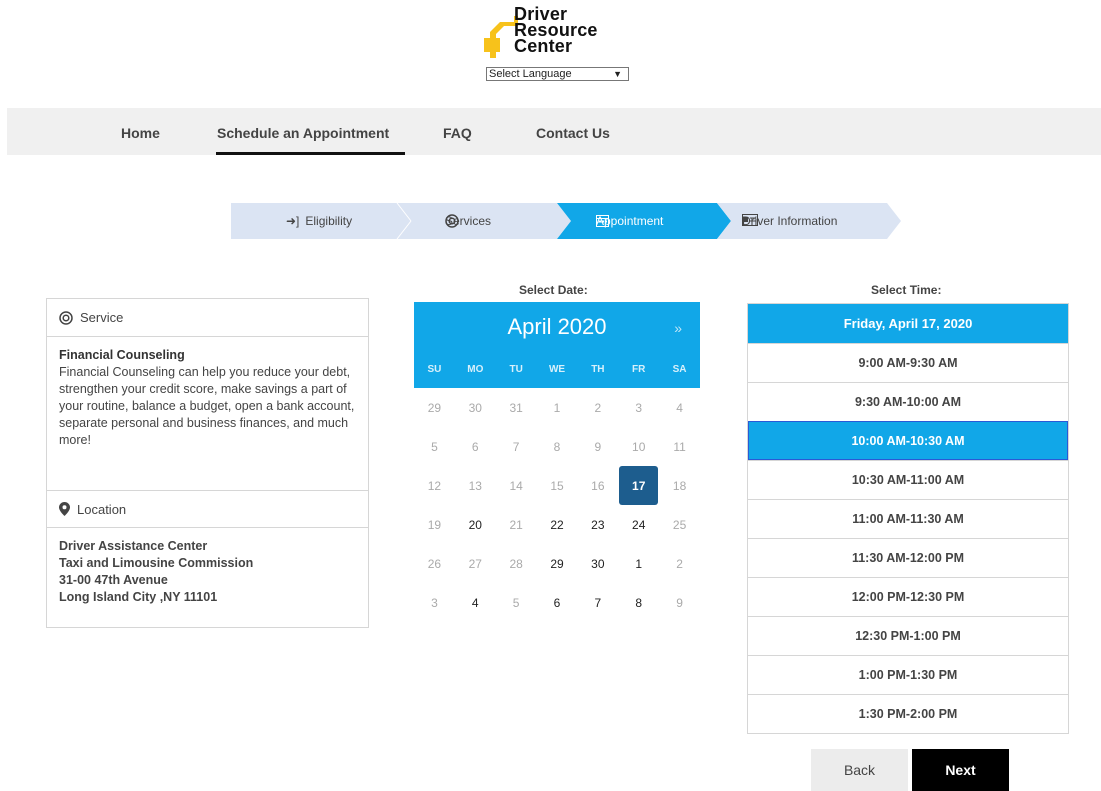 This screenshot has width=1101, height=791. What do you see at coordinates (789, 221) in the screenshot?
I see `step-driver-information: Driver Information` at bounding box center [789, 221].